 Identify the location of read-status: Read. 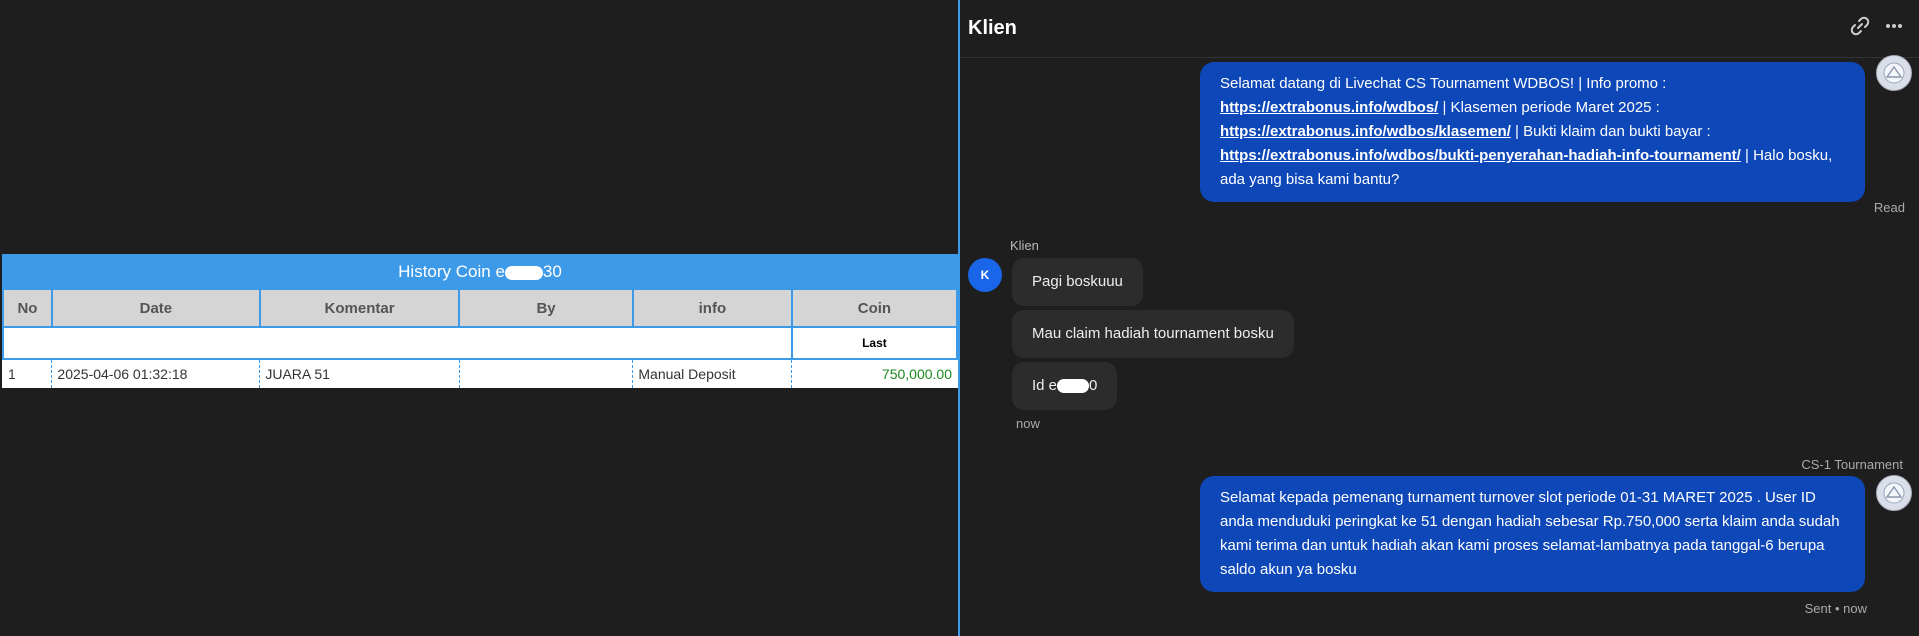
(1889, 207).